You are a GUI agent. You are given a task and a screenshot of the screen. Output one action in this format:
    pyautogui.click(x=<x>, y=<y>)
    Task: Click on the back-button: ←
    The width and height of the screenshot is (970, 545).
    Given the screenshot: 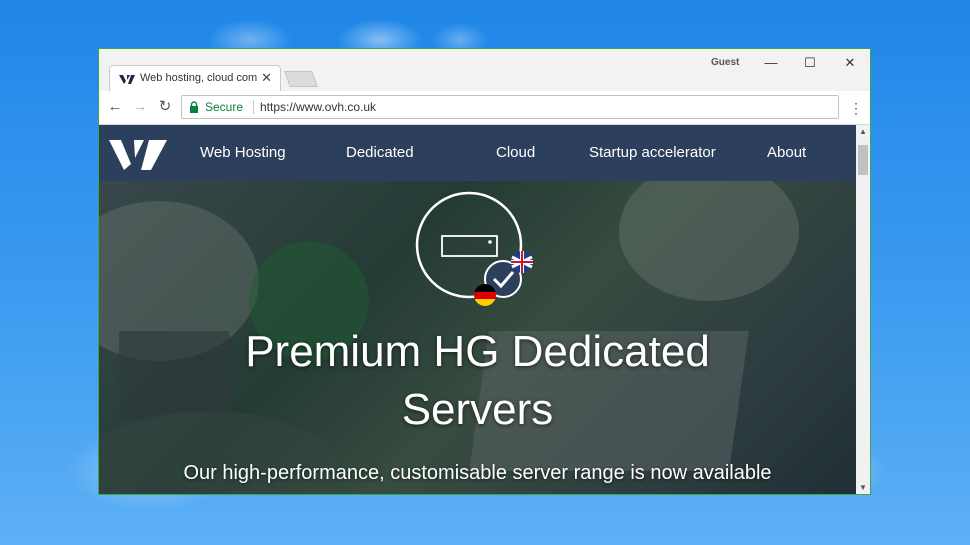 What is the action you would take?
    pyautogui.click(x=115, y=107)
    